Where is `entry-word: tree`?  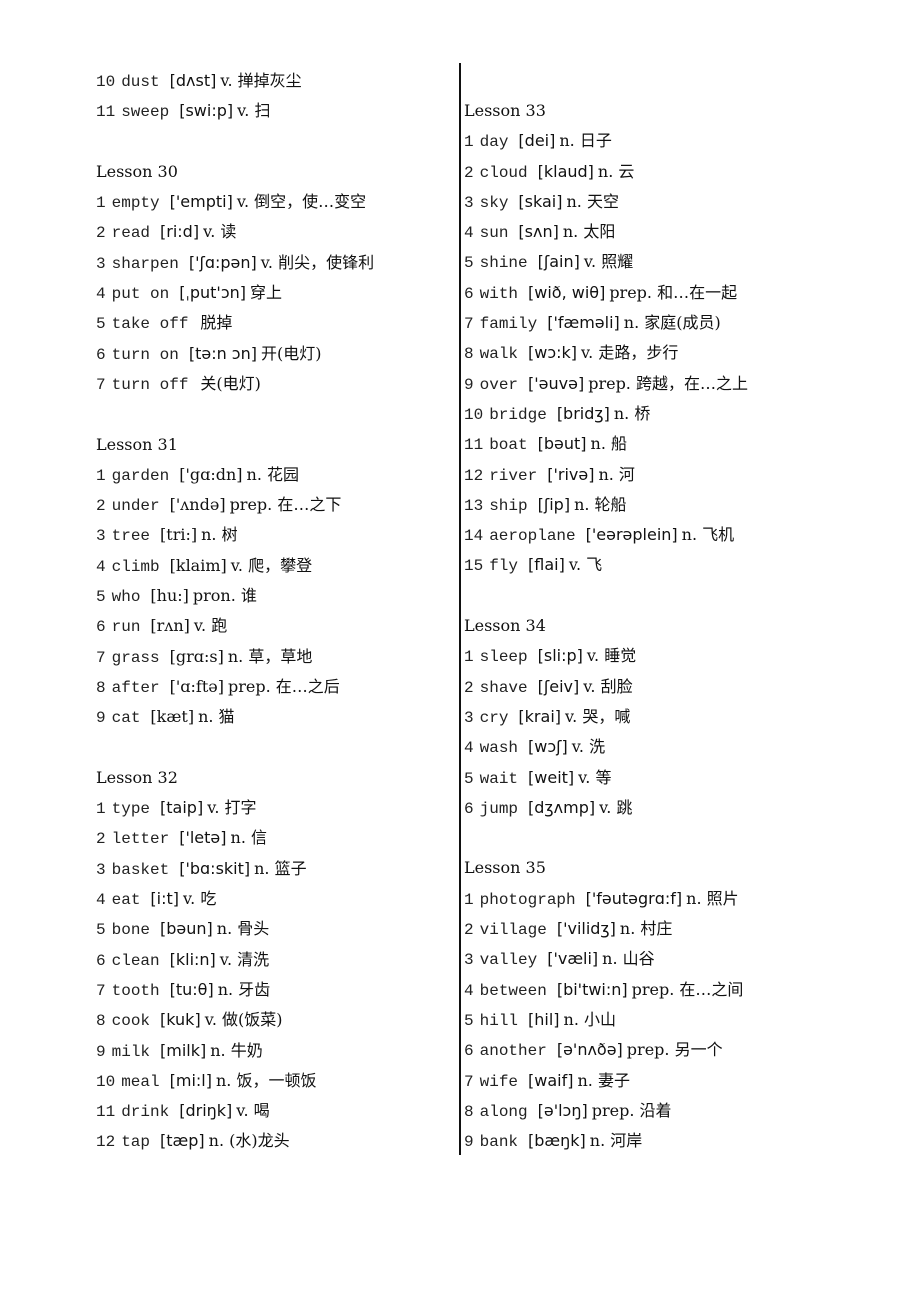 entry-word: tree is located at coordinates (131, 536).